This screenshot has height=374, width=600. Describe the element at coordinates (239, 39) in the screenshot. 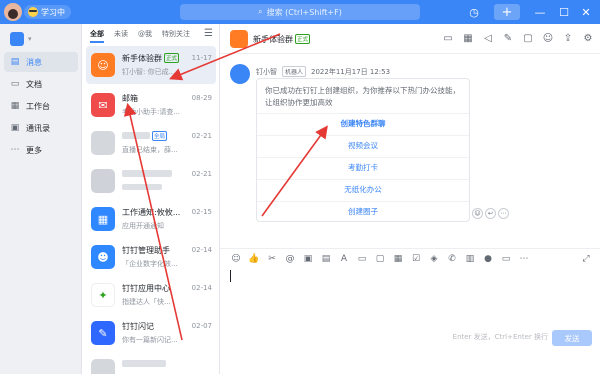

I see `group-avatar-icon` at that location.